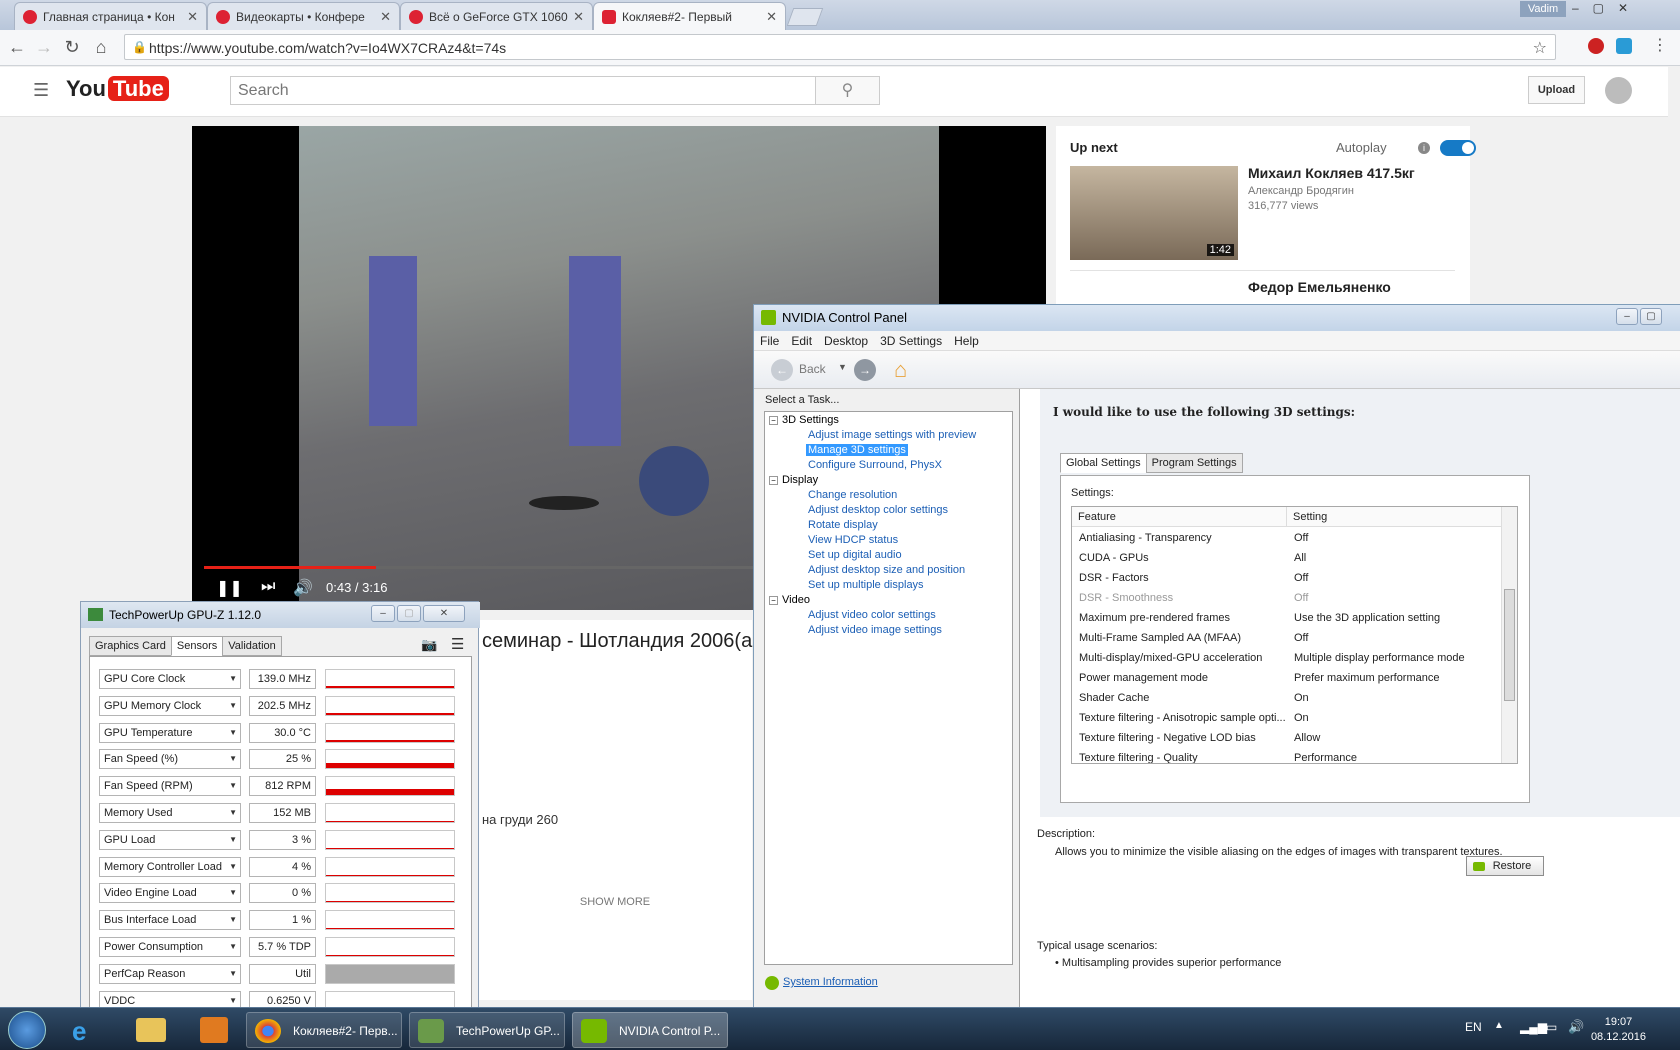  I want to click on scrollbar-thumb, so click(1509, 645).